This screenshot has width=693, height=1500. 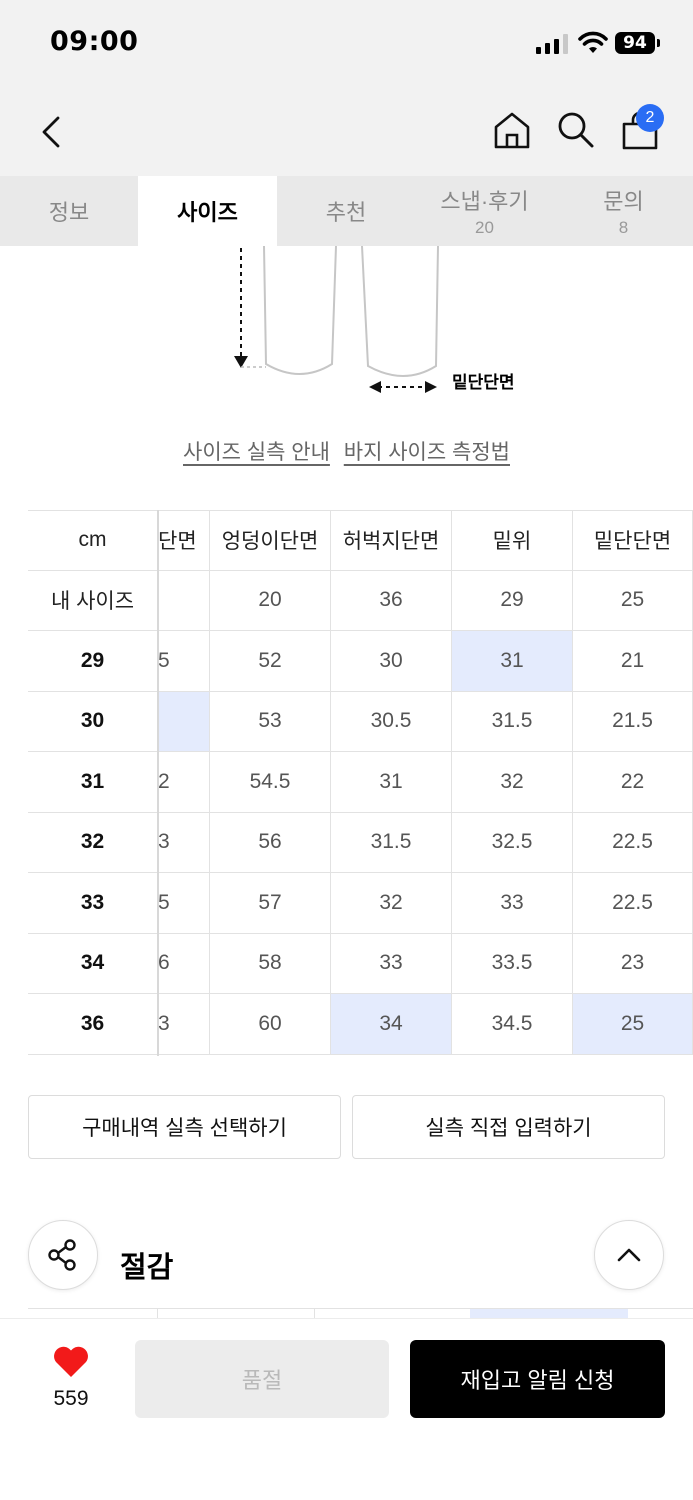 I want to click on table-corner-unit: cm, so click(x=93, y=540).